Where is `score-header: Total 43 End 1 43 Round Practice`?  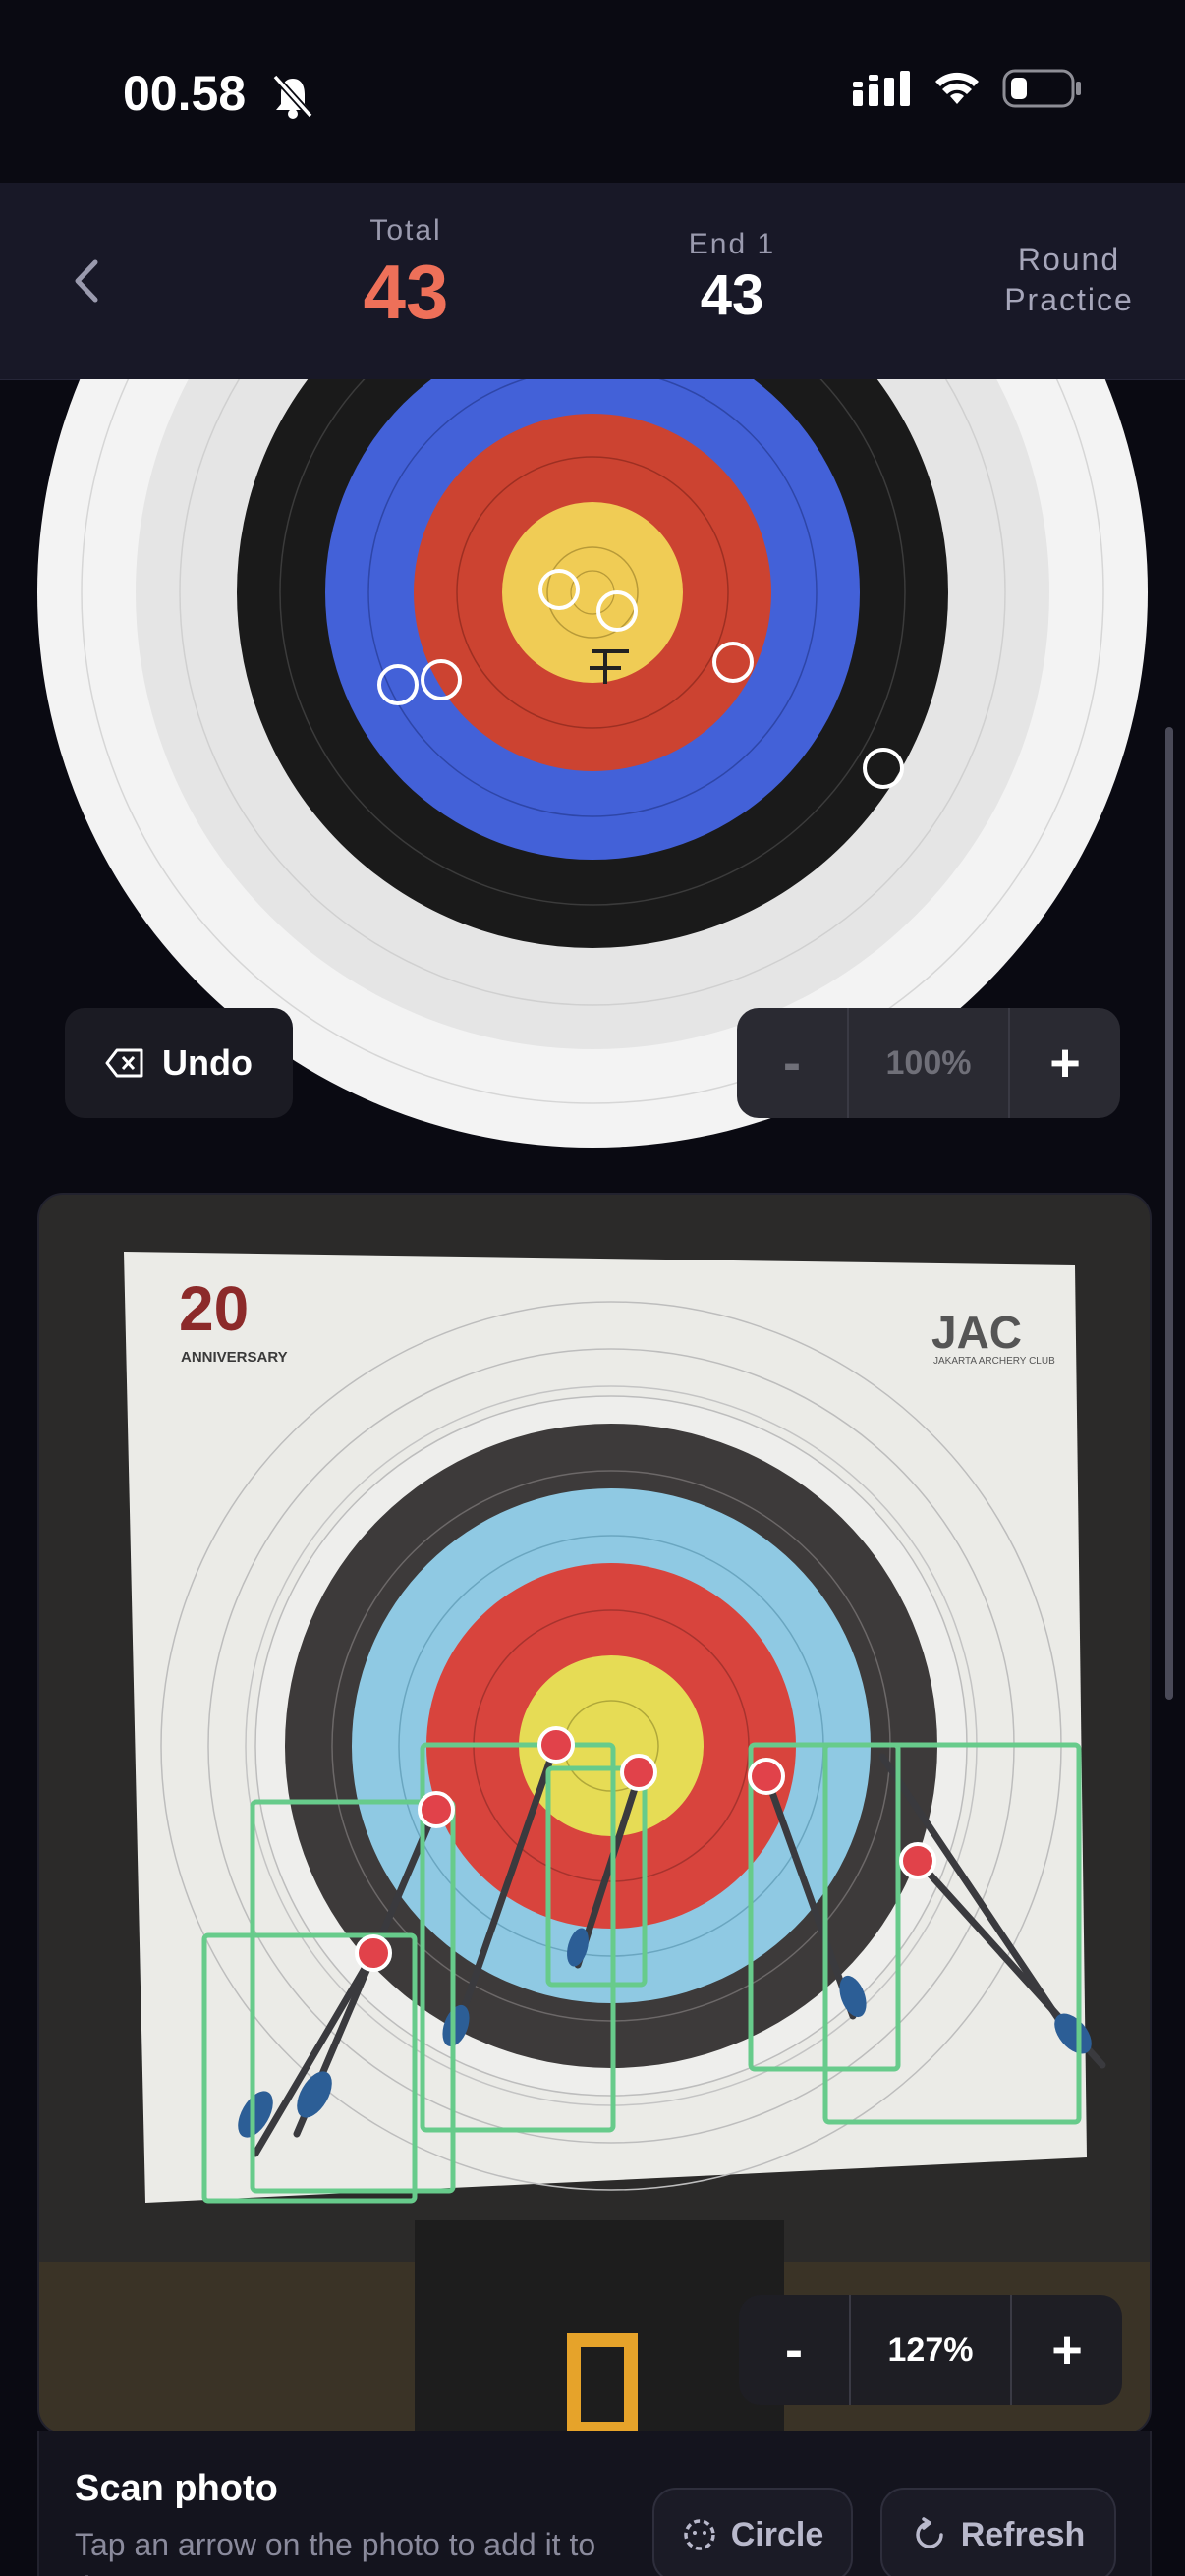 score-header: Total 43 End 1 43 Round Practice is located at coordinates (592, 281).